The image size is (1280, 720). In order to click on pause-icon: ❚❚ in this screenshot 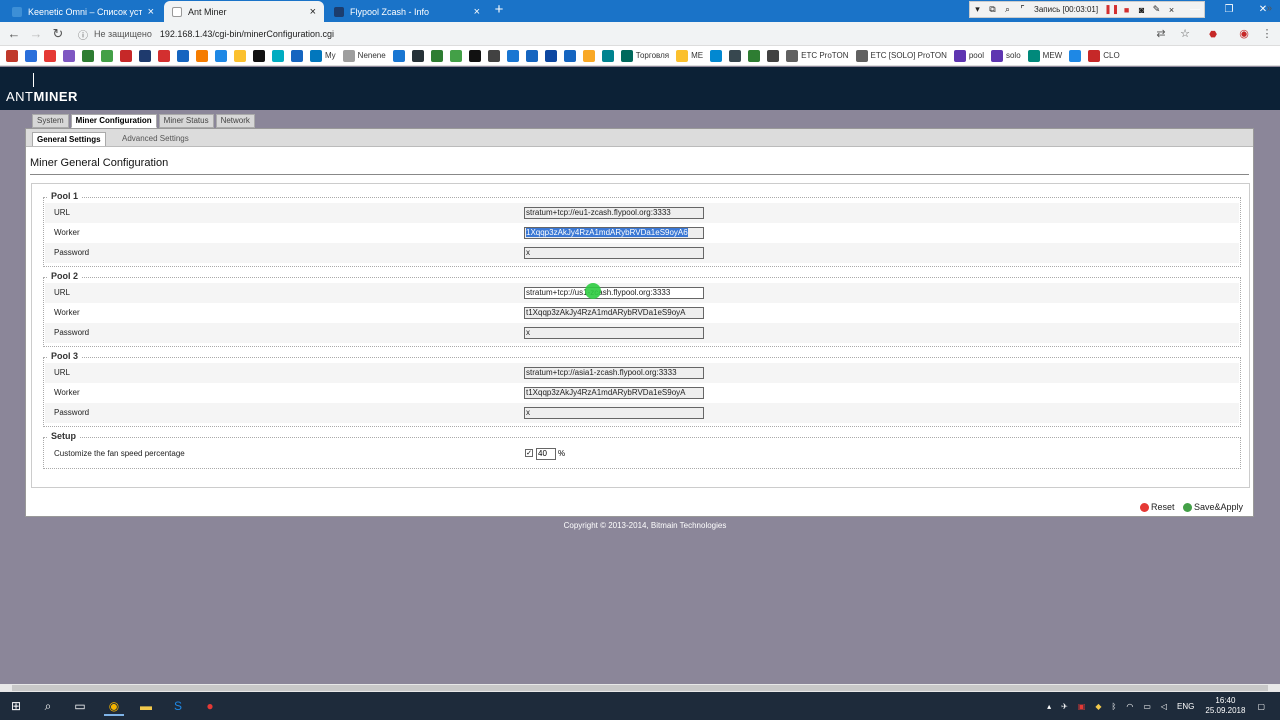, I will do `click(1111, 9)`.